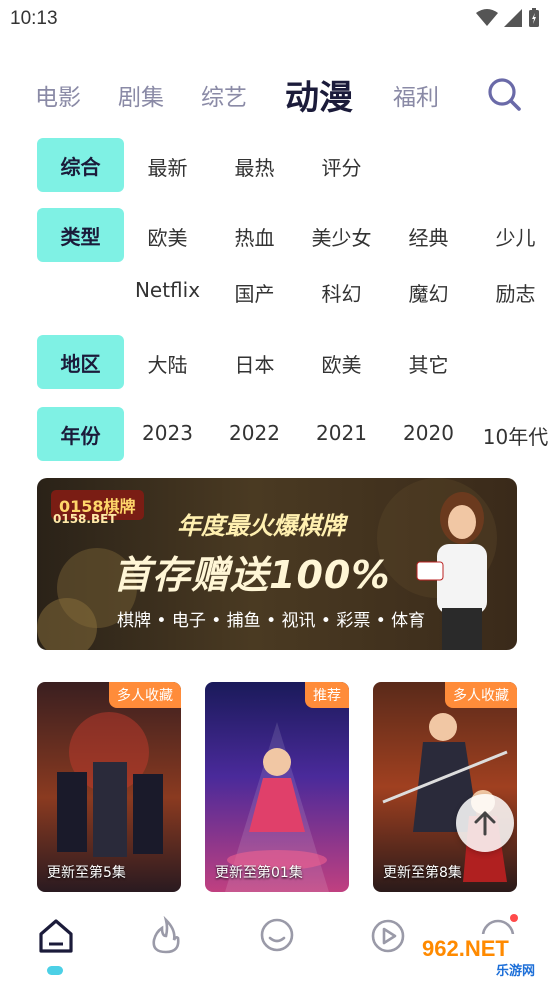 The width and height of the screenshot is (554, 984). I want to click on nav-active-indicator, so click(55, 970).